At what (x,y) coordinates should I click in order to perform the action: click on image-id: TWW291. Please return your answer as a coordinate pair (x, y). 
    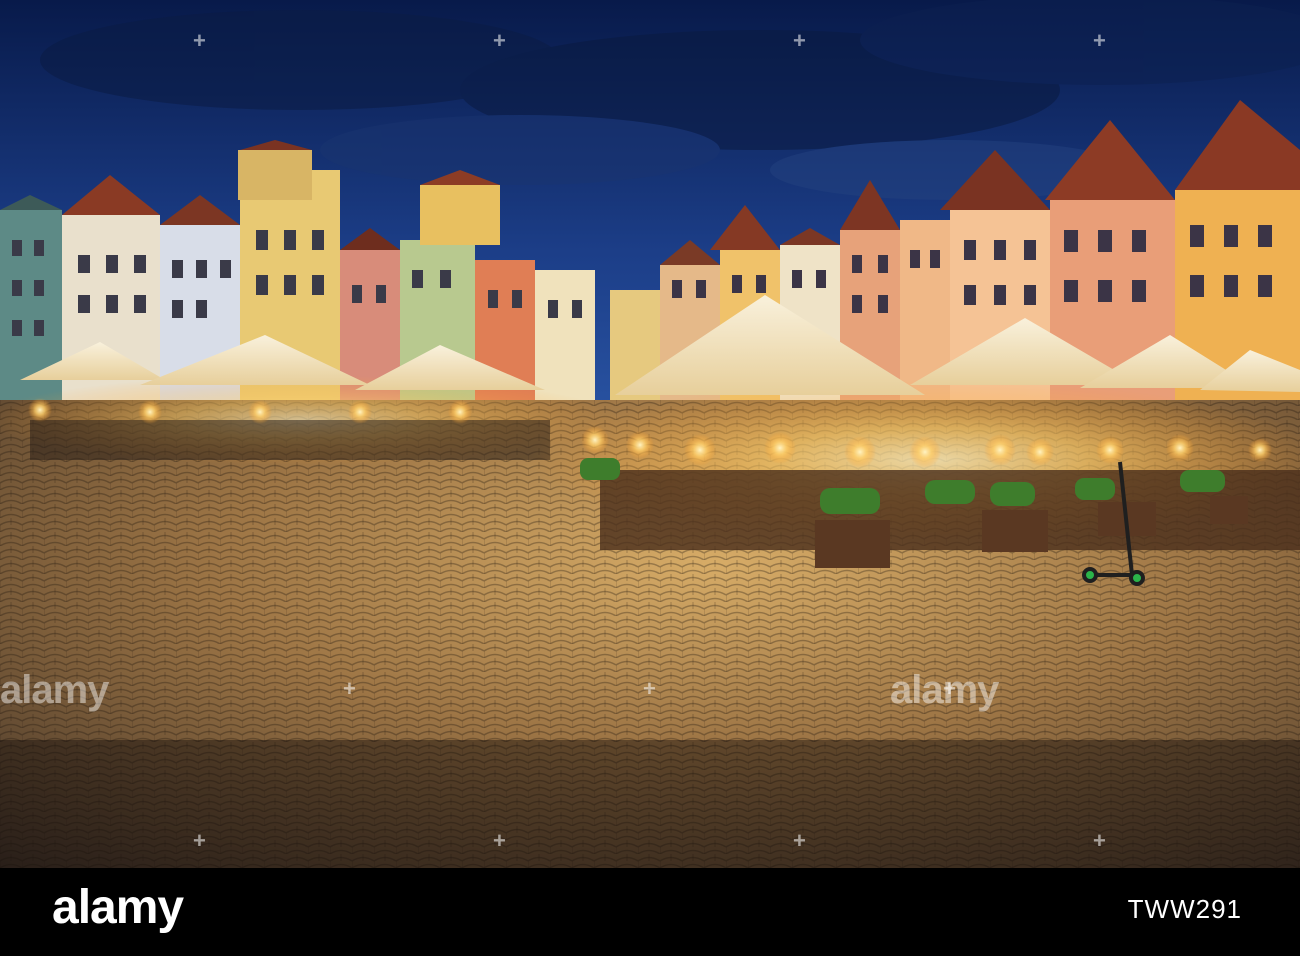
    Looking at the image, I should click on (1184, 909).